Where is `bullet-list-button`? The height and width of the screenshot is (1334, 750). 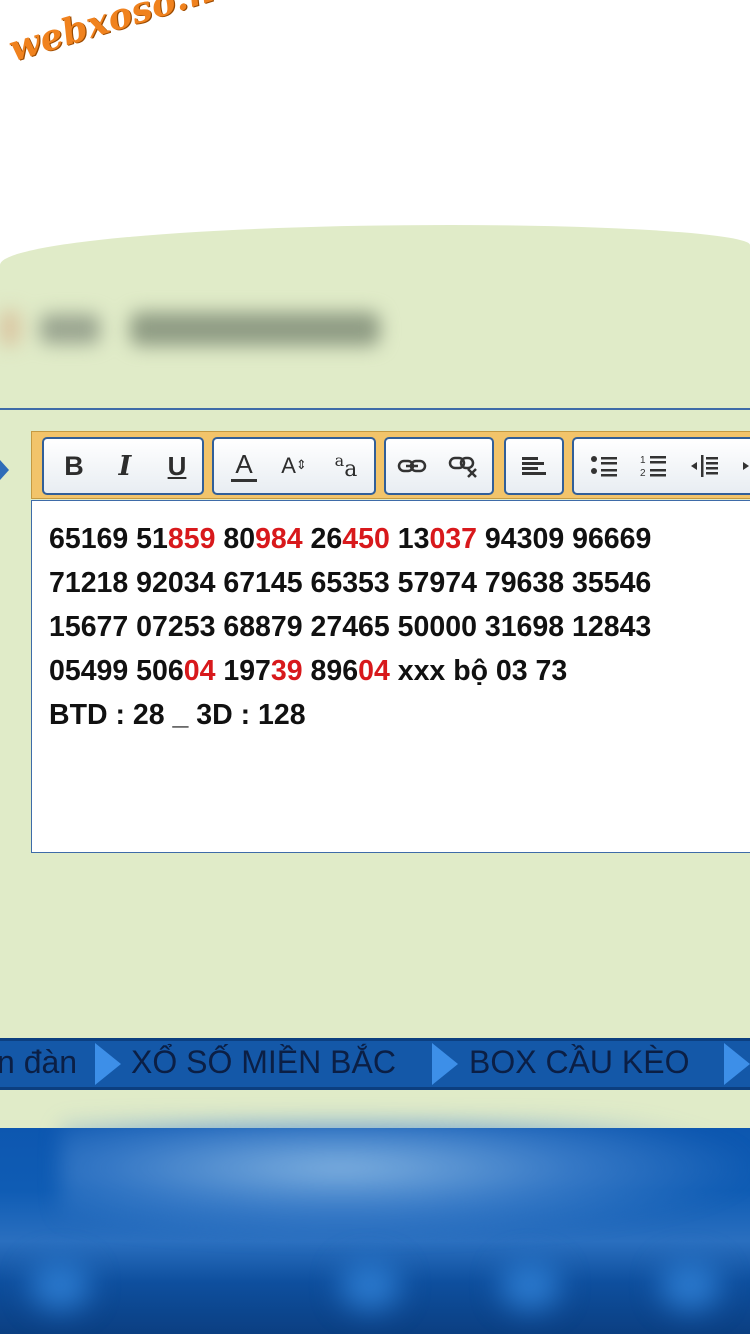 bullet-list-button is located at coordinates (604, 466).